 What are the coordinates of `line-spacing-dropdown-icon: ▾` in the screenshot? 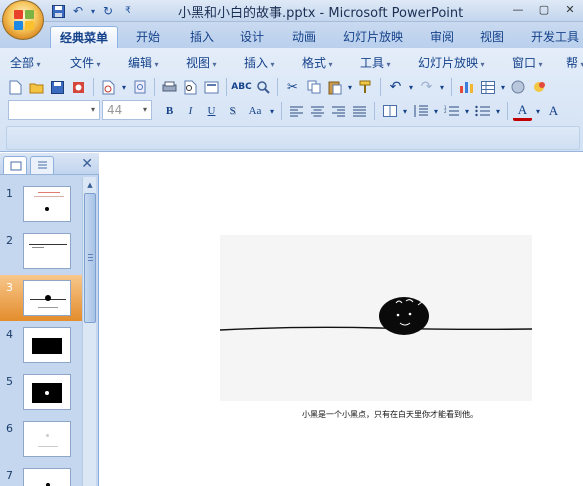 It's located at (436, 111).